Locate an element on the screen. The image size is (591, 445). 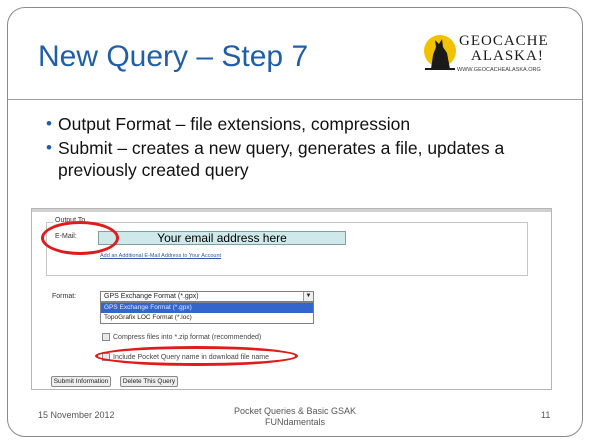
page-number: 11 is located at coordinates (546, 415).